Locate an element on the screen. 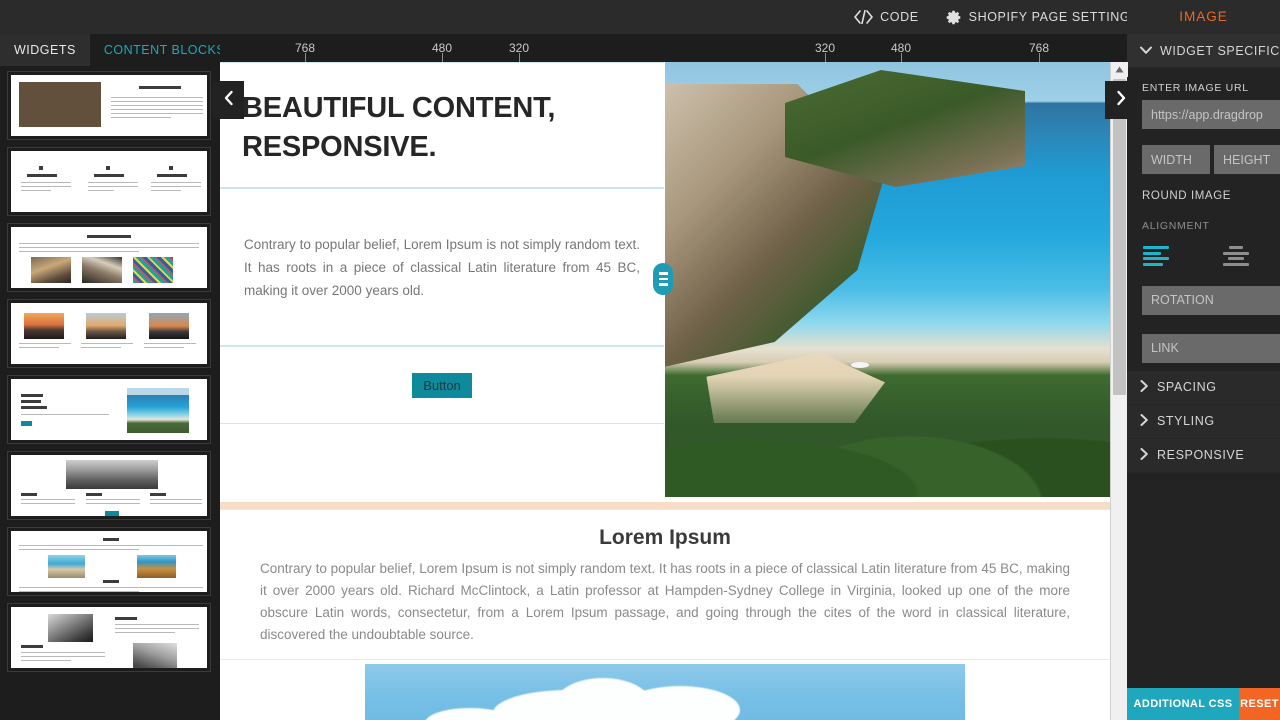 This screenshot has width=1280, height=720. image-url-field-group: ENTER IMAGE URL is located at coordinates (1203, 98).